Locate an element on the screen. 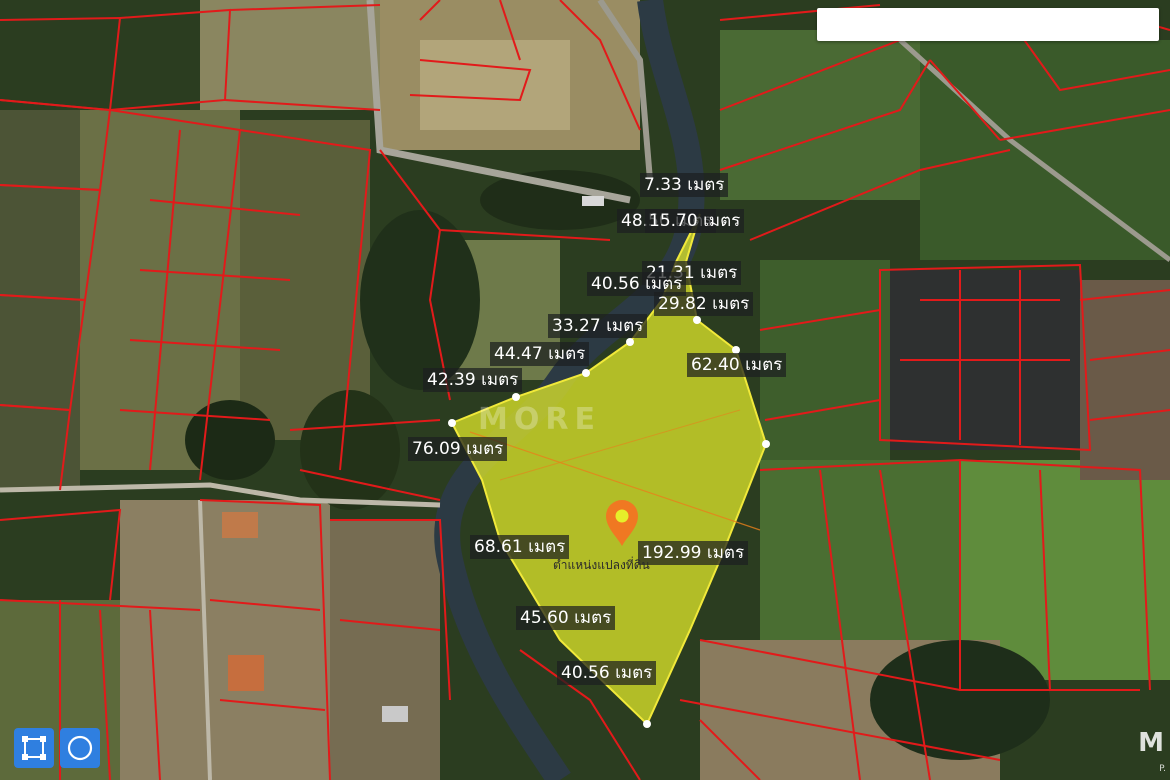 This screenshot has height=780, width=1170. measurement-label: 76.09 เมตร is located at coordinates (458, 449).